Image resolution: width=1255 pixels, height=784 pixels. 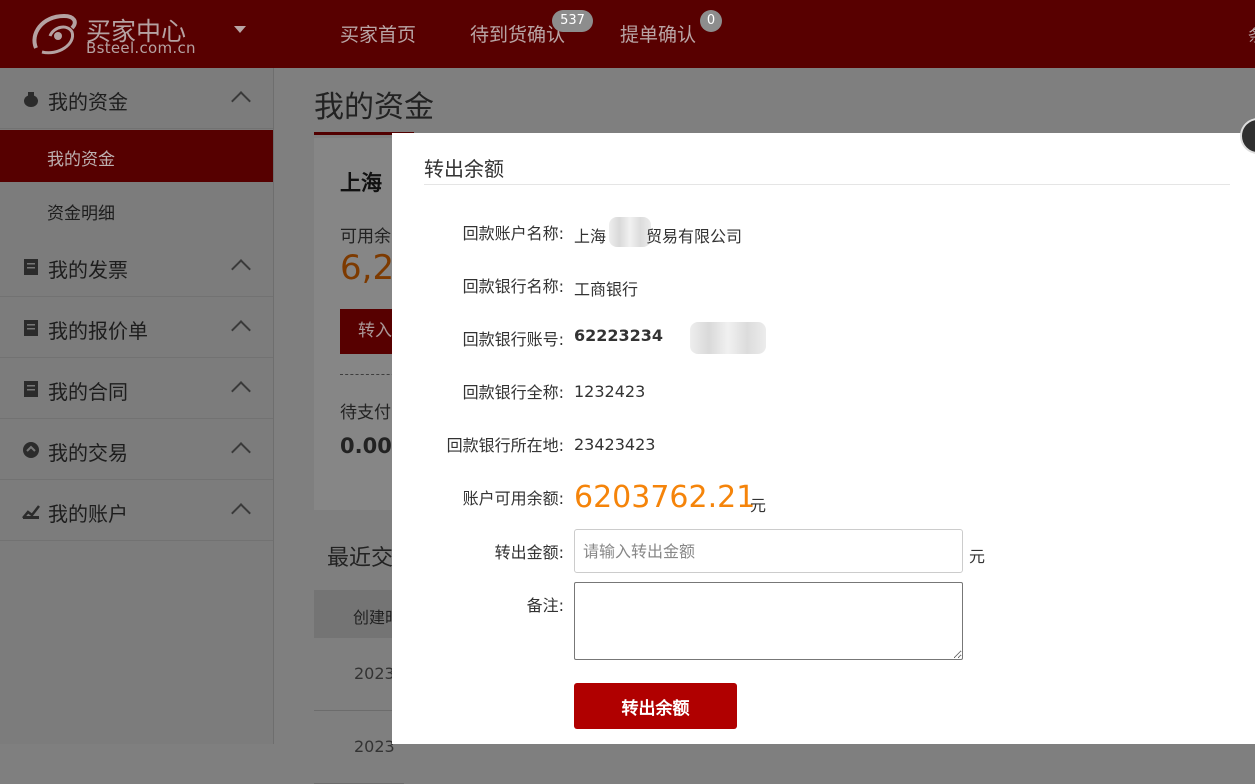 What do you see at coordinates (572, 21) in the screenshot?
I see `pending-arrival-badge: 537` at bounding box center [572, 21].